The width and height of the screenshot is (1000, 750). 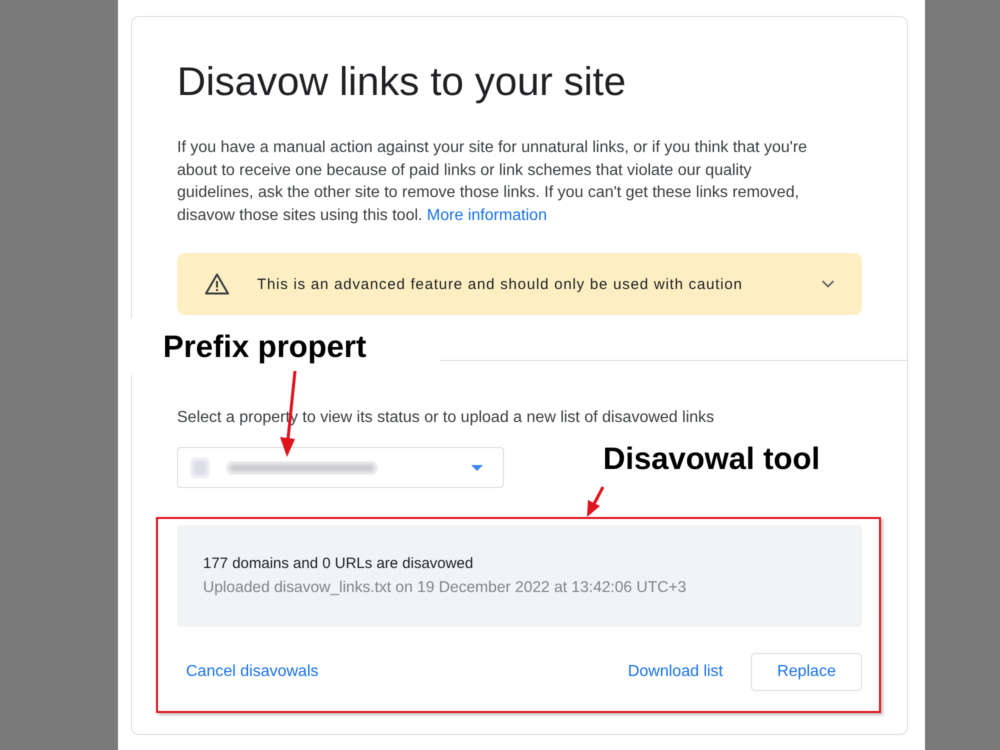 I want to click on warning-banner: This is an advanced feature and should only be used with caution, so click(x=519, y=284).